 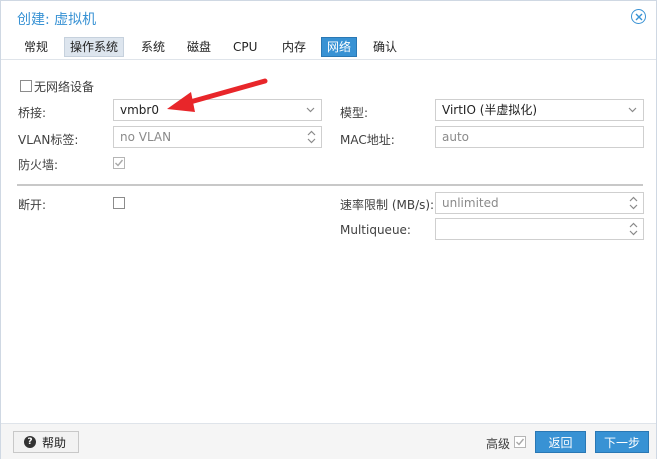 What do you see at coordinates (498, 444) in the screenshot?
I see `advanced-label: 高级` at bounding box center [498, 444].